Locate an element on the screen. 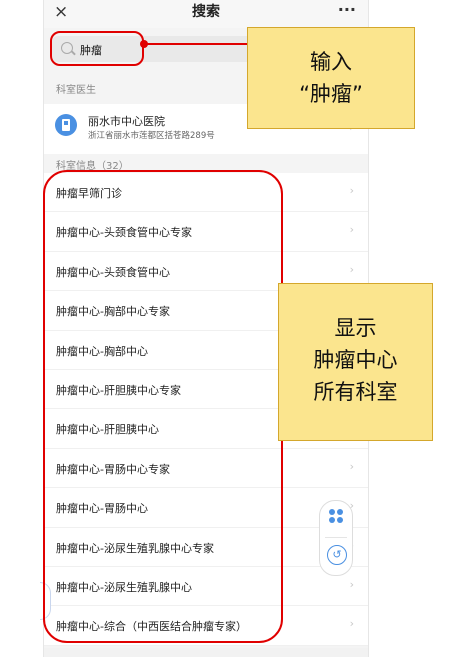 This screenshot has width=457, height=657. connector-line is located at coordinates (197, 44).